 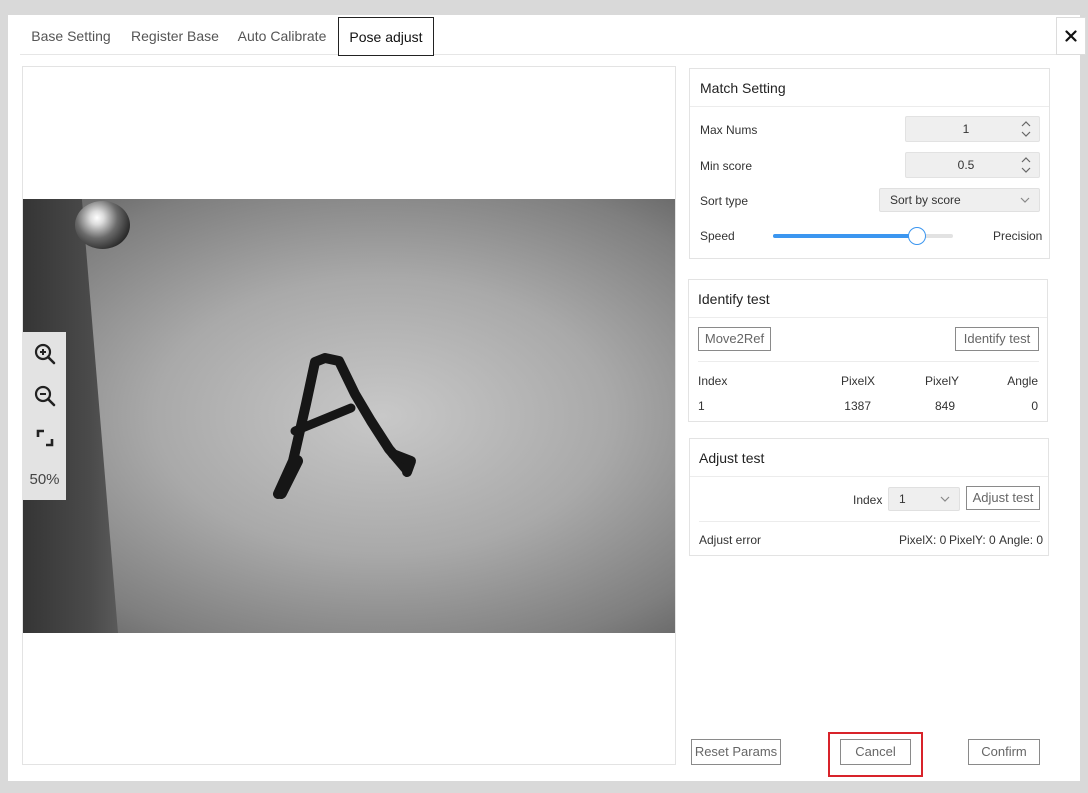 I want to click on column-header-pixelx: PixelX, so click(x=858, y=381).